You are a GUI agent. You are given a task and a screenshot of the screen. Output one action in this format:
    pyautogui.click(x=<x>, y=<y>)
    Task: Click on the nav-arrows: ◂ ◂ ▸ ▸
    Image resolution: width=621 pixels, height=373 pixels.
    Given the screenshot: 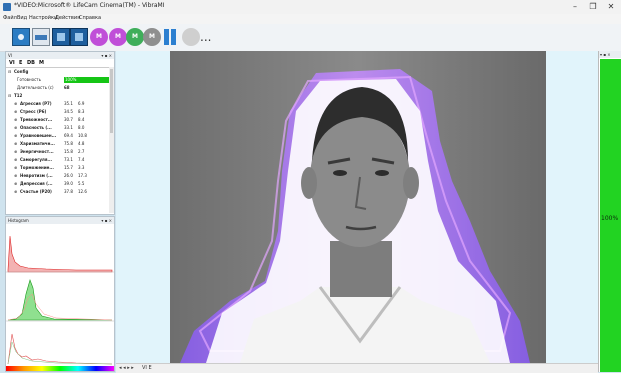 What is the action you would take?
    pyautogui.click(x=126, y=368)
    